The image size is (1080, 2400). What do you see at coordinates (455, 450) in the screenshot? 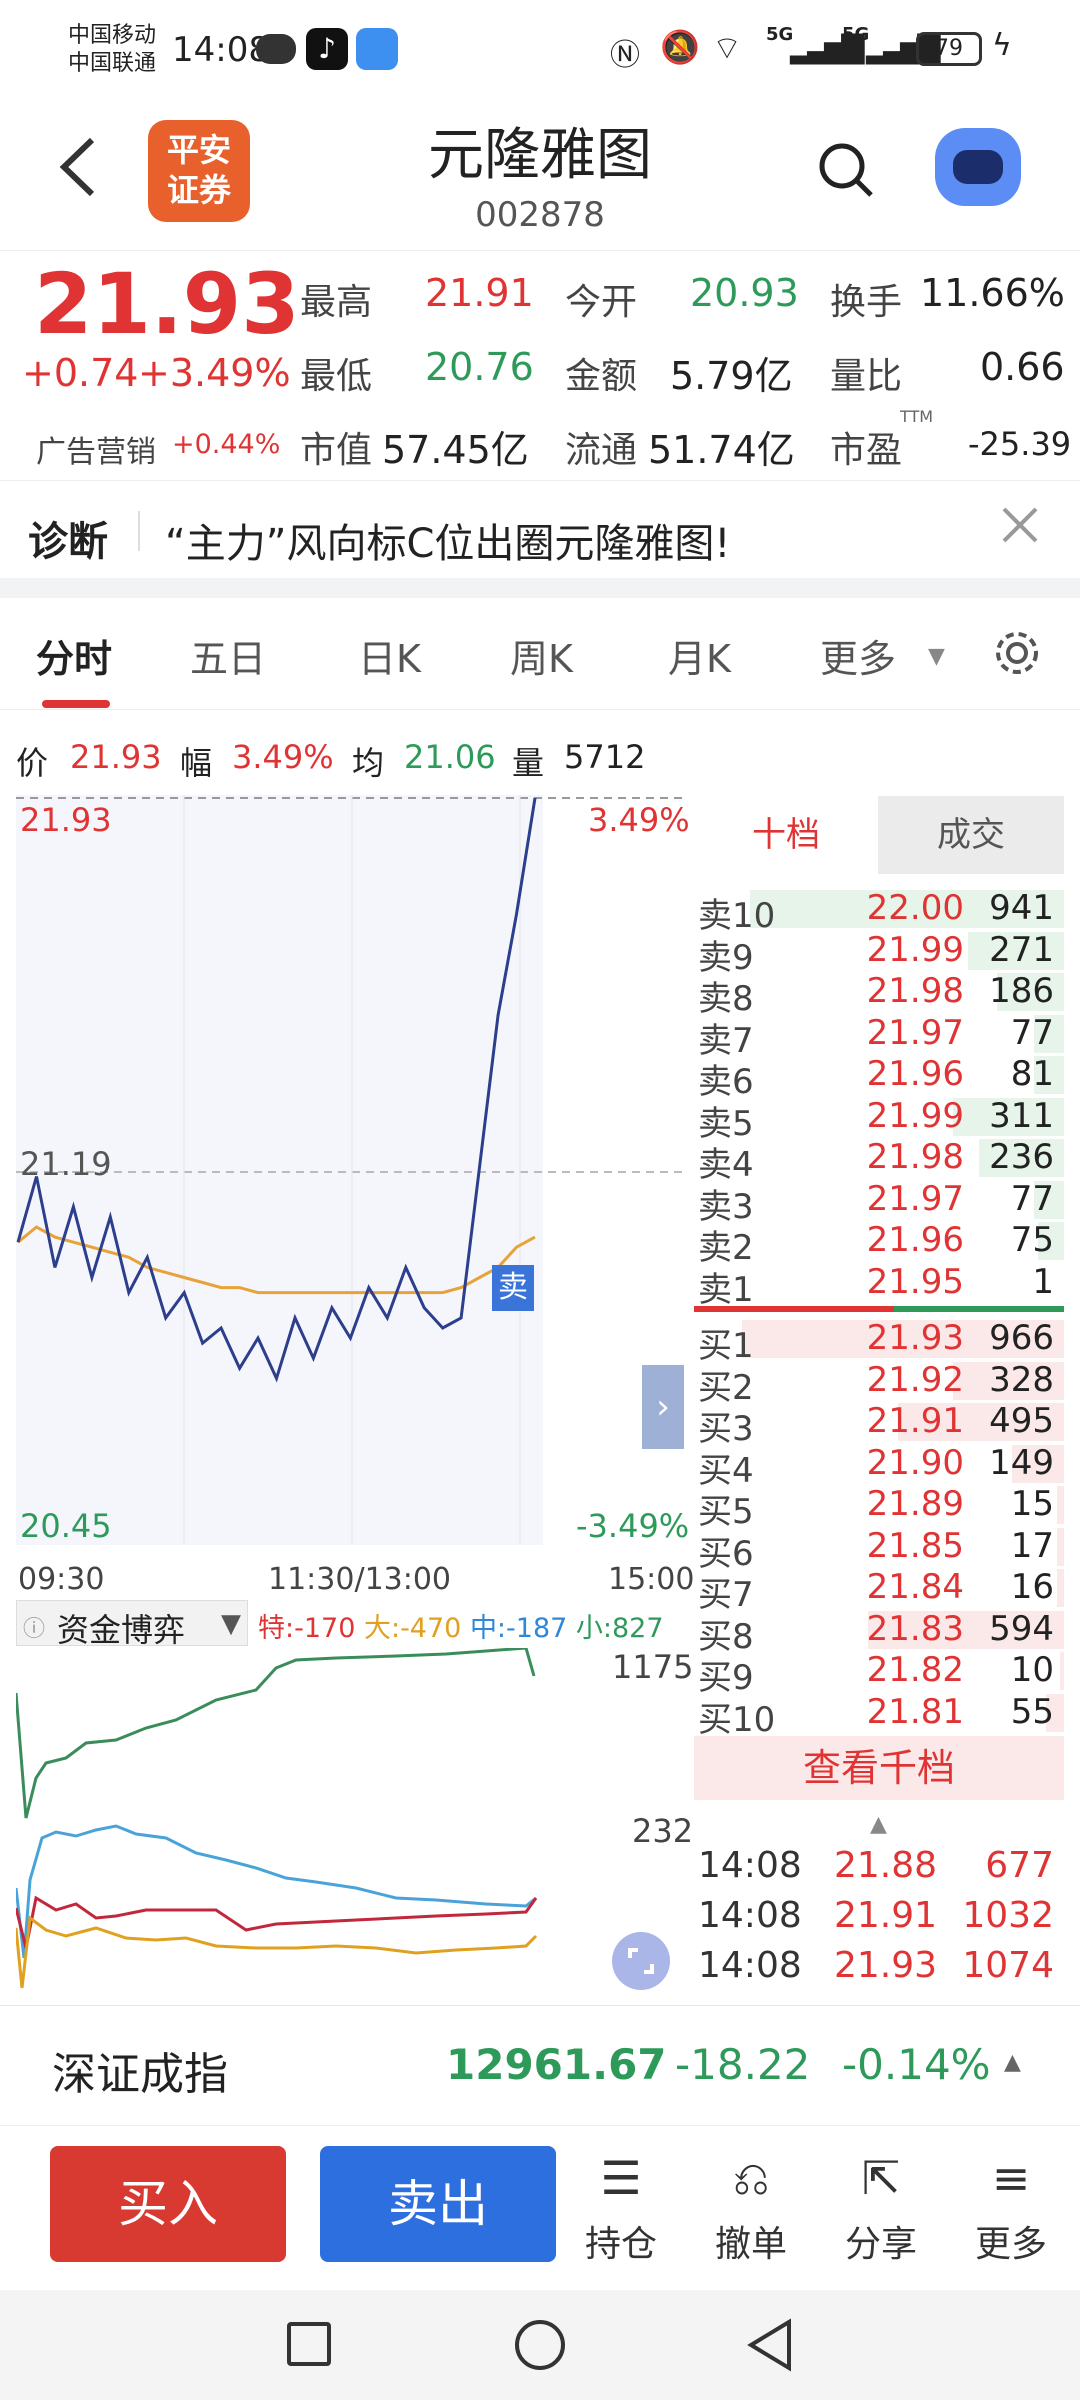
I see `mcap-value: 57.45亿` at bounding box center [455, 450].